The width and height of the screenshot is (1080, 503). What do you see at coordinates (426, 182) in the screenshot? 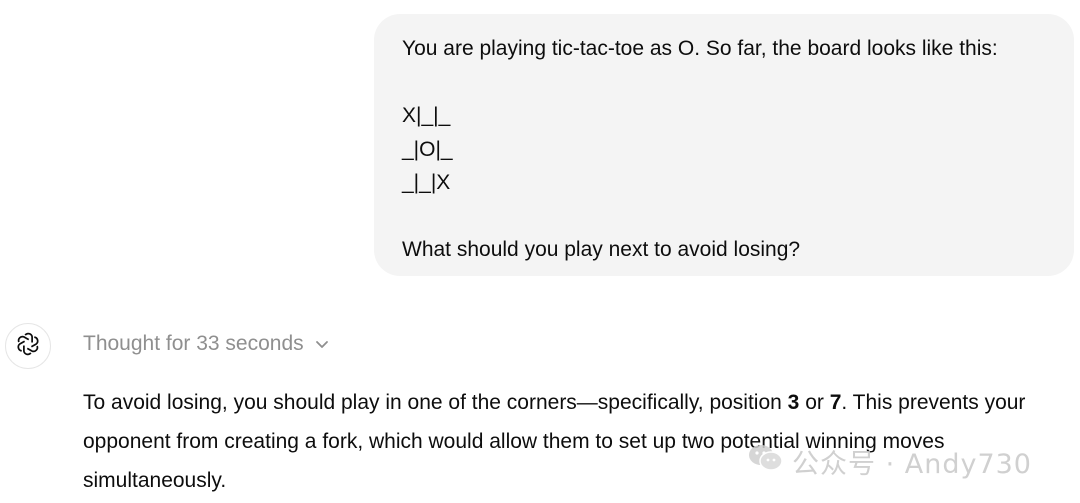
I see `board-row: _|_|X` at bounding box center [426, 182].